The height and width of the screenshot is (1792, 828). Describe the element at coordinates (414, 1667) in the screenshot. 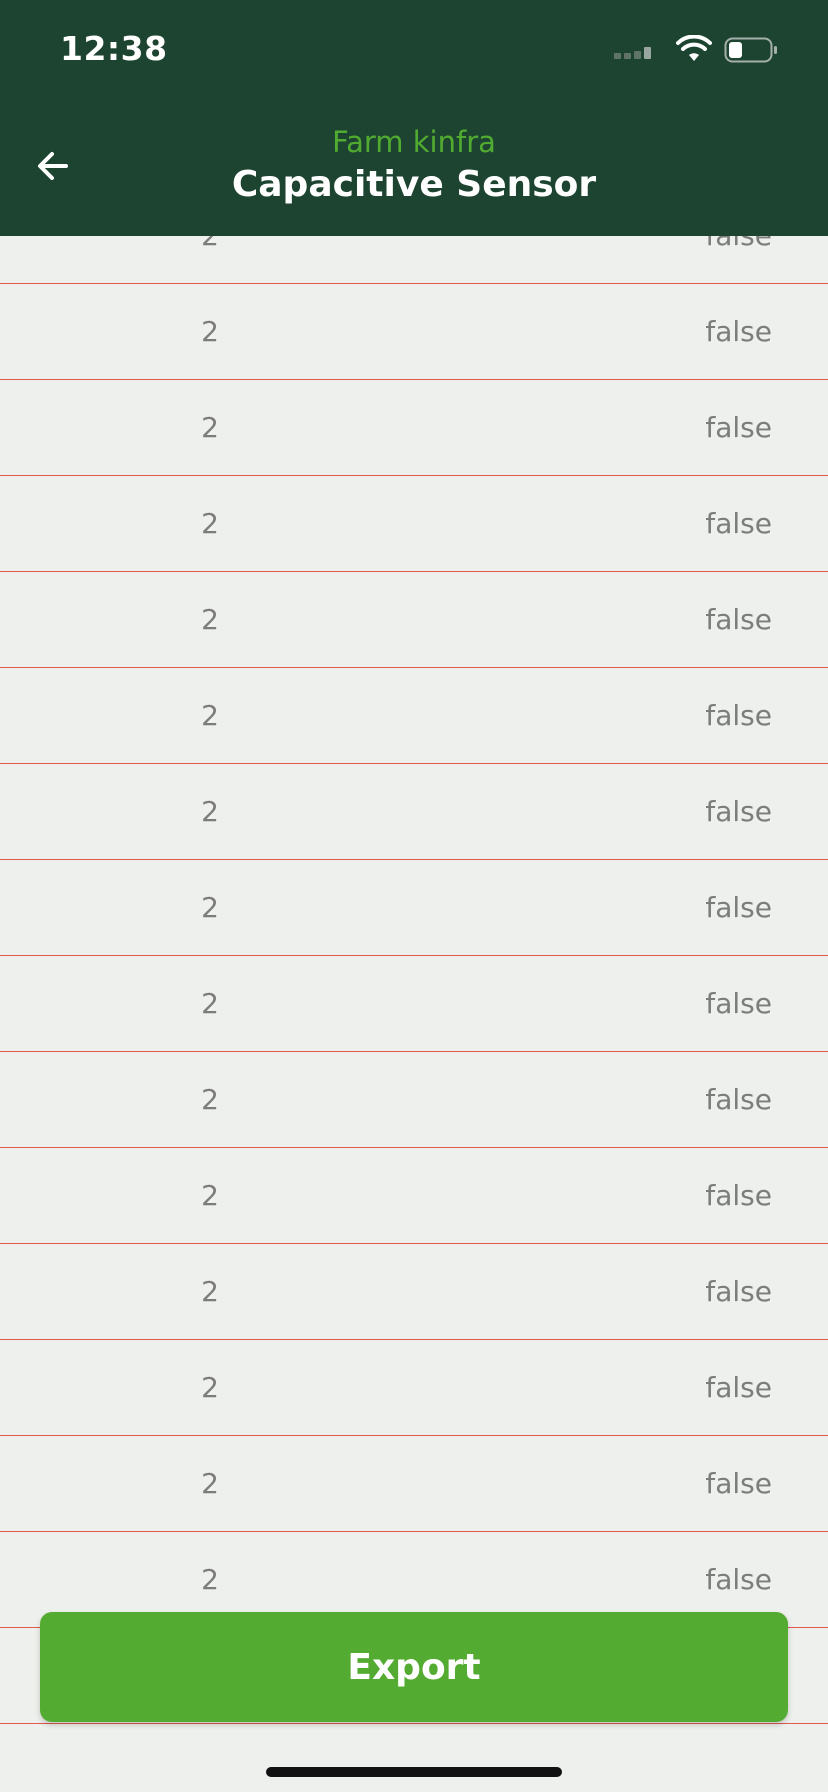

I see `export-button: Export` at that location.